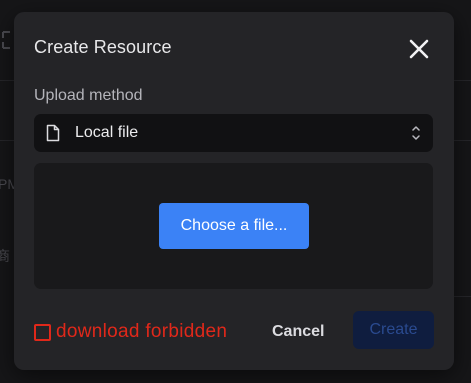 This screenshot has width=471, height=383. Describe the element at coordinates (88, 95) in the screenshot. I see `upload-method-label: Upload method` at that location.